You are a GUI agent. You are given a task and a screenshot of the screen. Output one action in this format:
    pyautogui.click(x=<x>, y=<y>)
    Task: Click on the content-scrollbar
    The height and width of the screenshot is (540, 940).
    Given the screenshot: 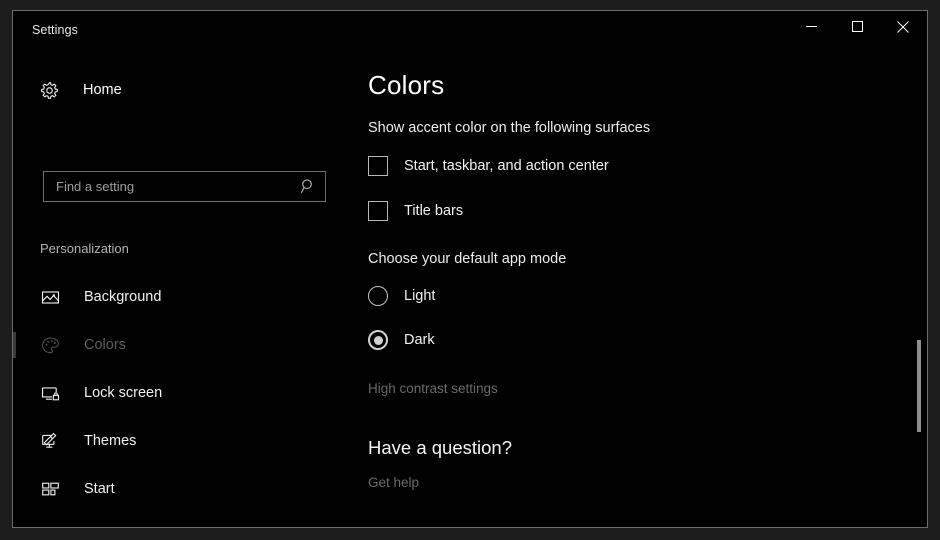 What is the action you would take?
    pyautogui.click(x=919, y=291)
    